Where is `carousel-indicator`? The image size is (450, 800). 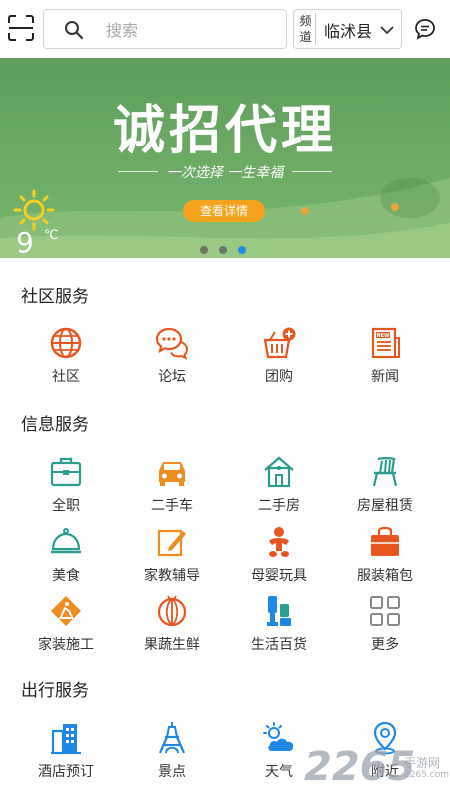
carousel-indicator is located at coordinates (228, 246).